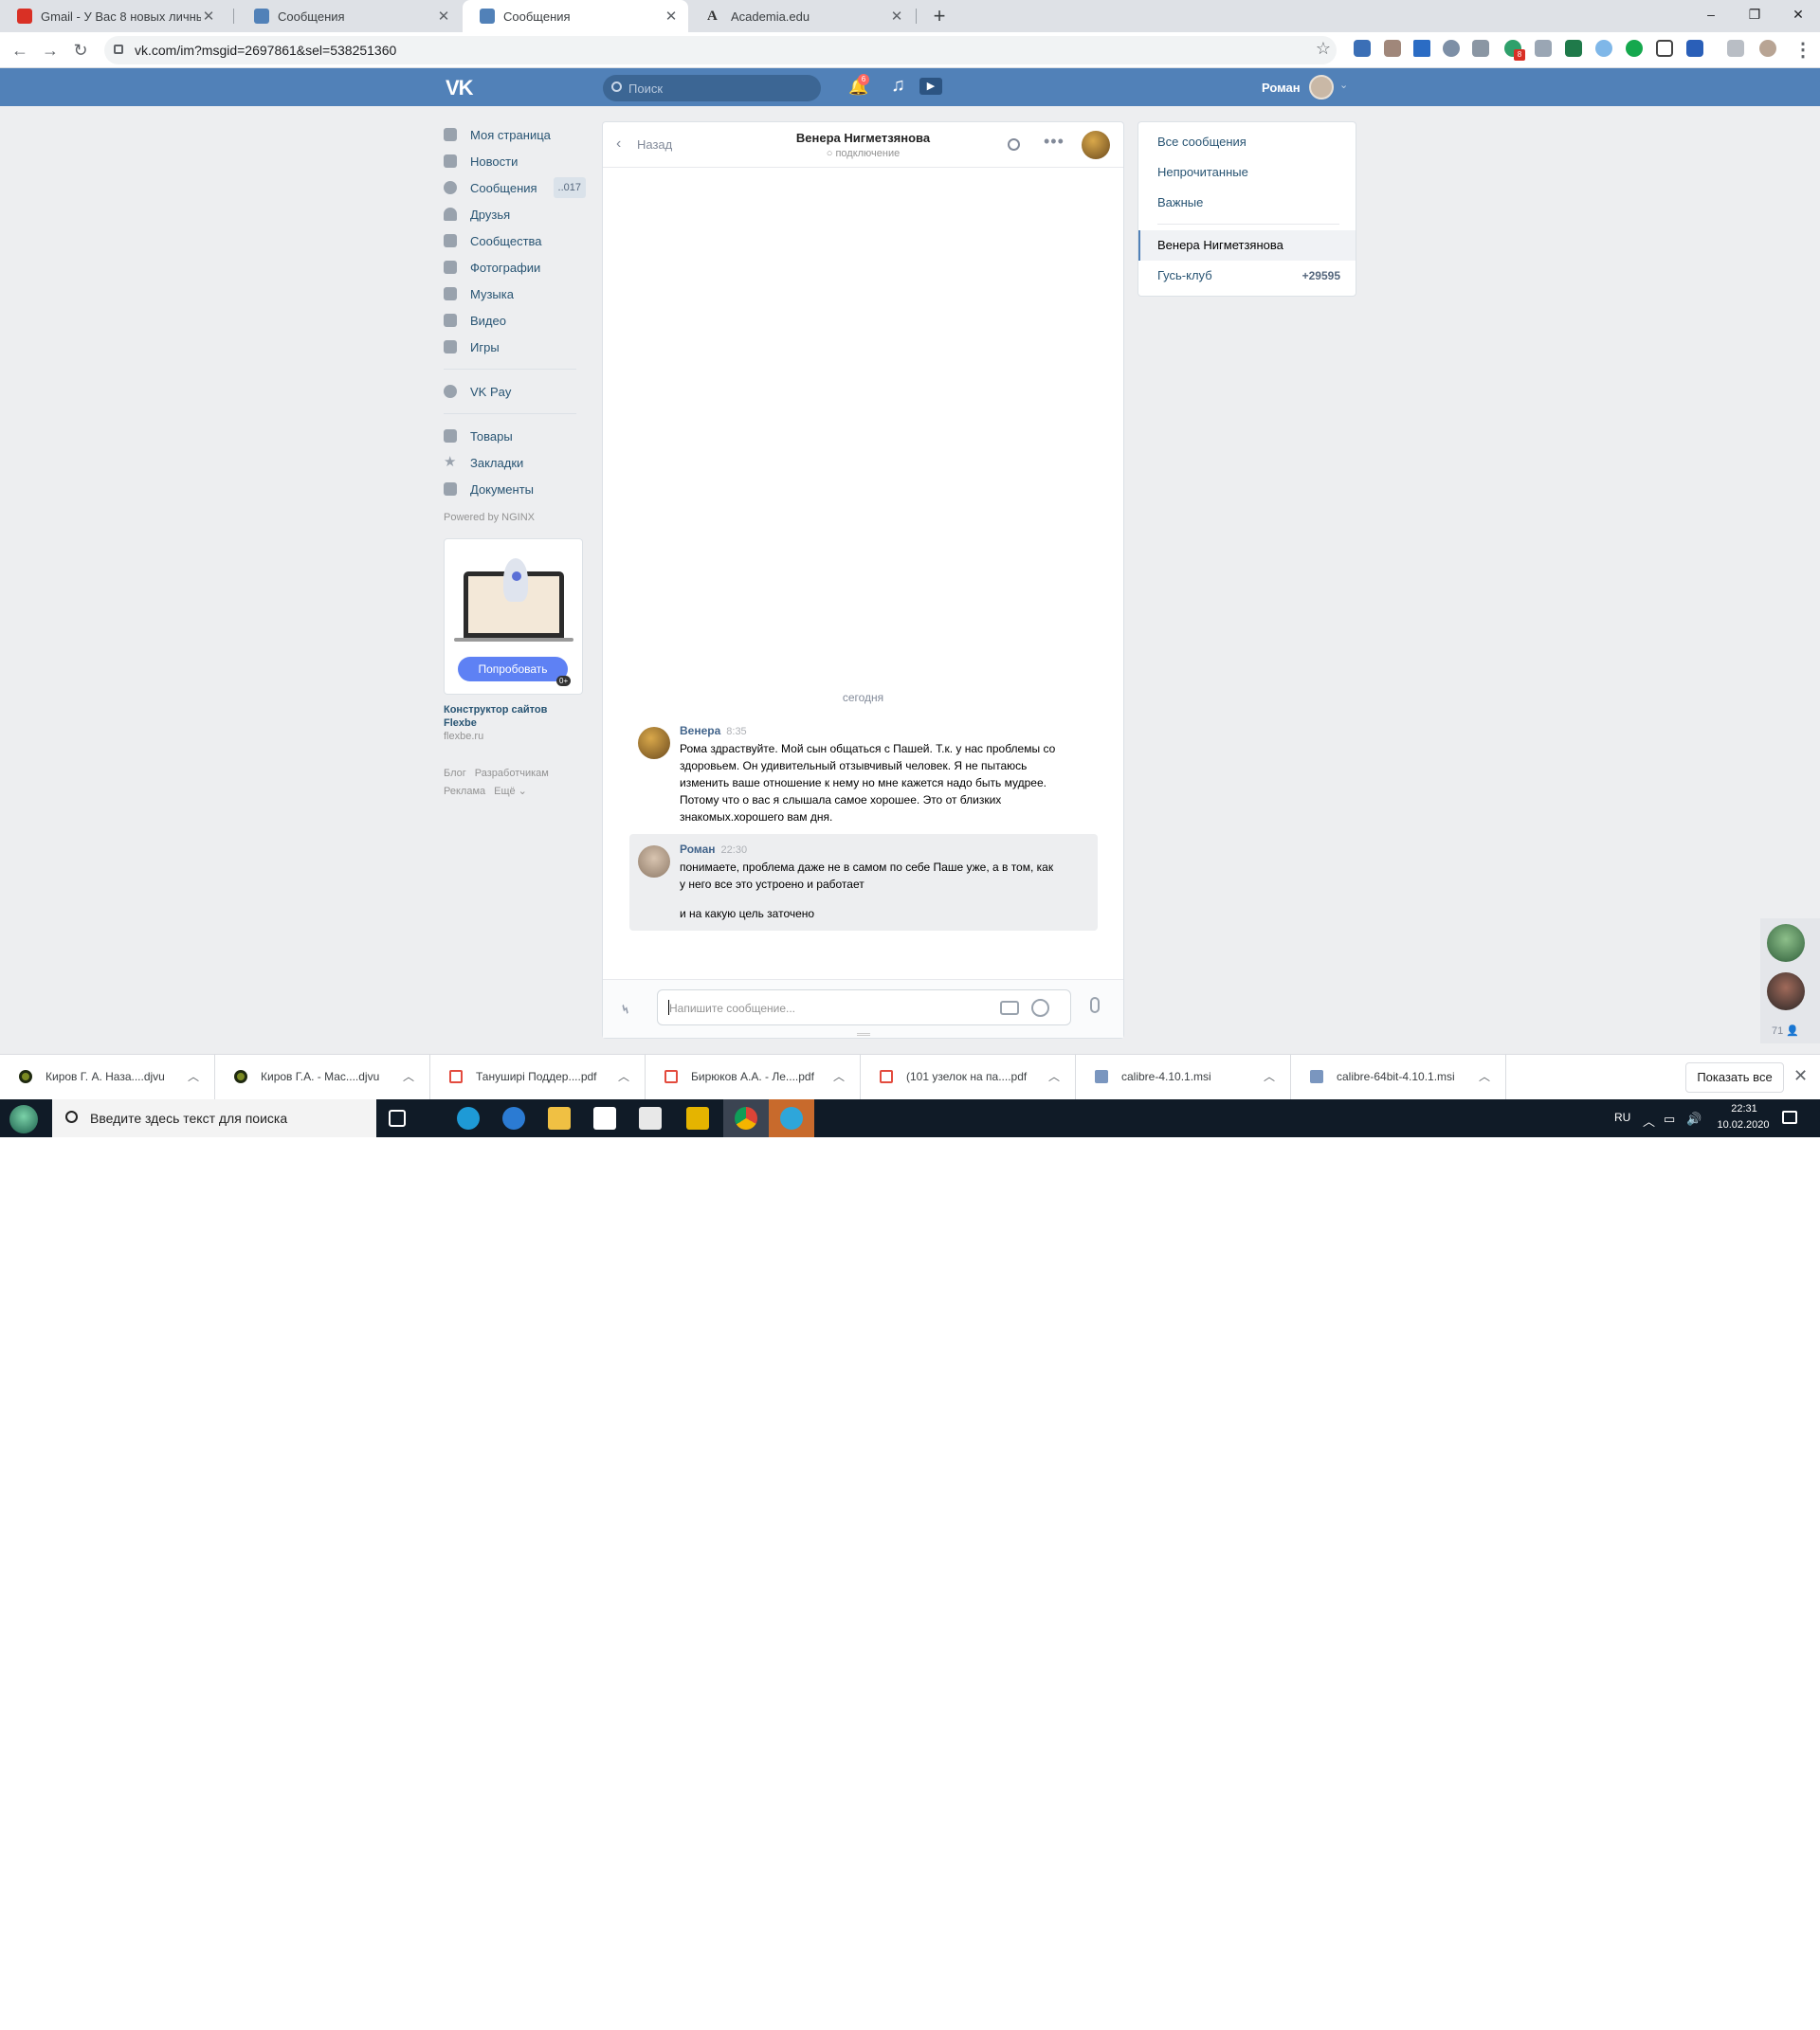  I want to click on sidebar-item-video: Видео, so click(515, 320).